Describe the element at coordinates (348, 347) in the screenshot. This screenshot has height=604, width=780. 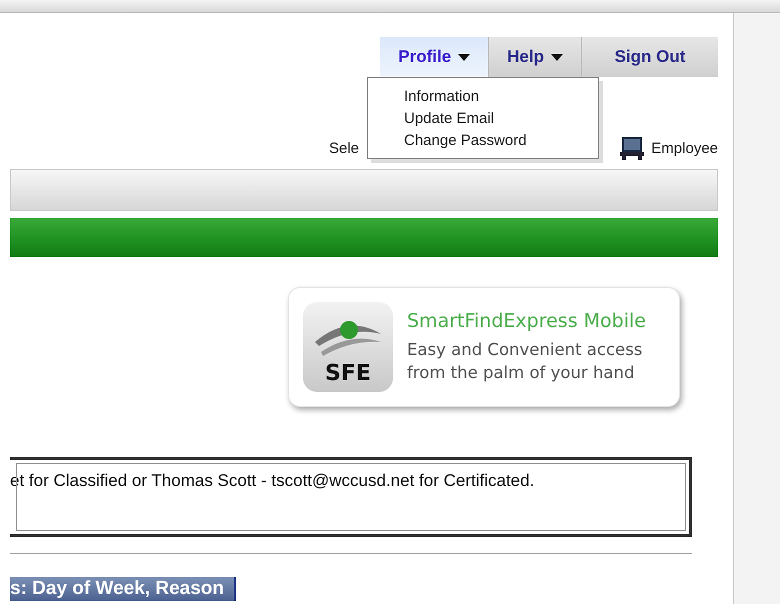
I see `app-logo: SFE` at that location.